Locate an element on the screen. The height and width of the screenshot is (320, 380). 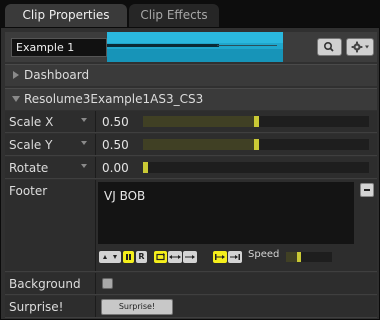
clip-header is located at coordinates (191, 47).